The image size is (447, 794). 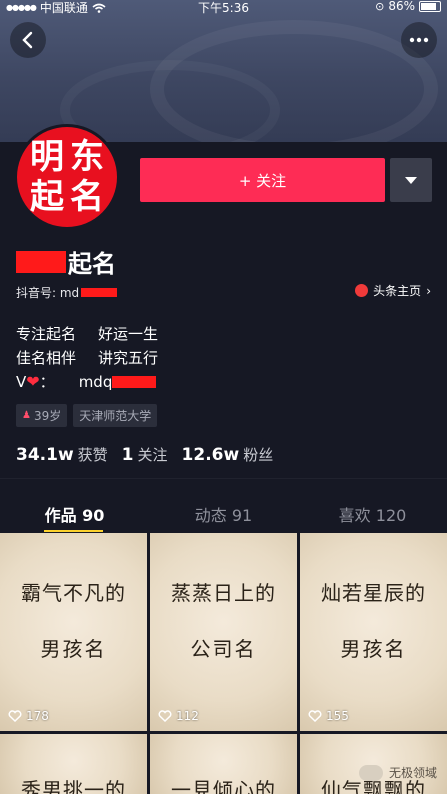 What do you see at coordinates (430, 6) in the screenshot?
I see `battery-icon` at bounding box center [430, 6].